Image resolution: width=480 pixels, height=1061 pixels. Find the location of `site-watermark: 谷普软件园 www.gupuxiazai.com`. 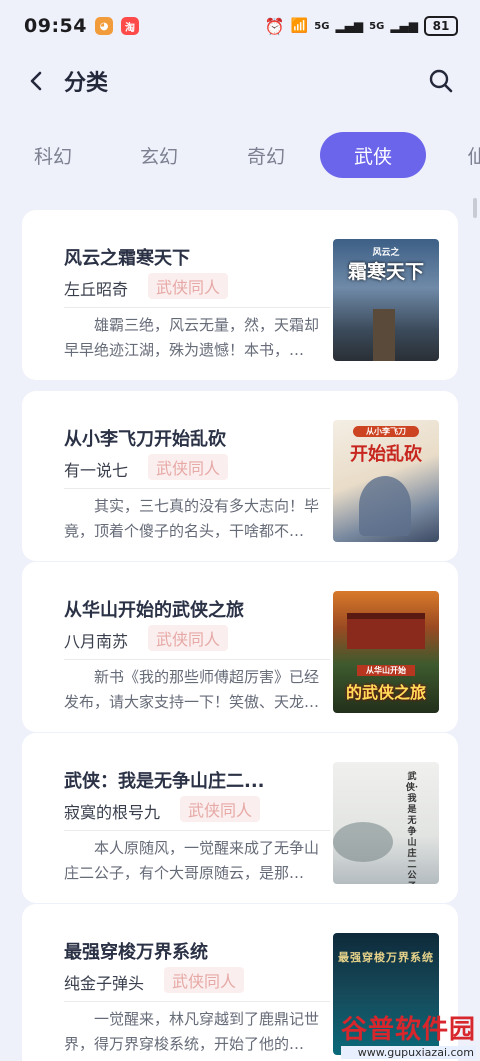

site-watermark: 谷普软件园 www.gupuxiazai.com is located at coordinates (408, 1034).